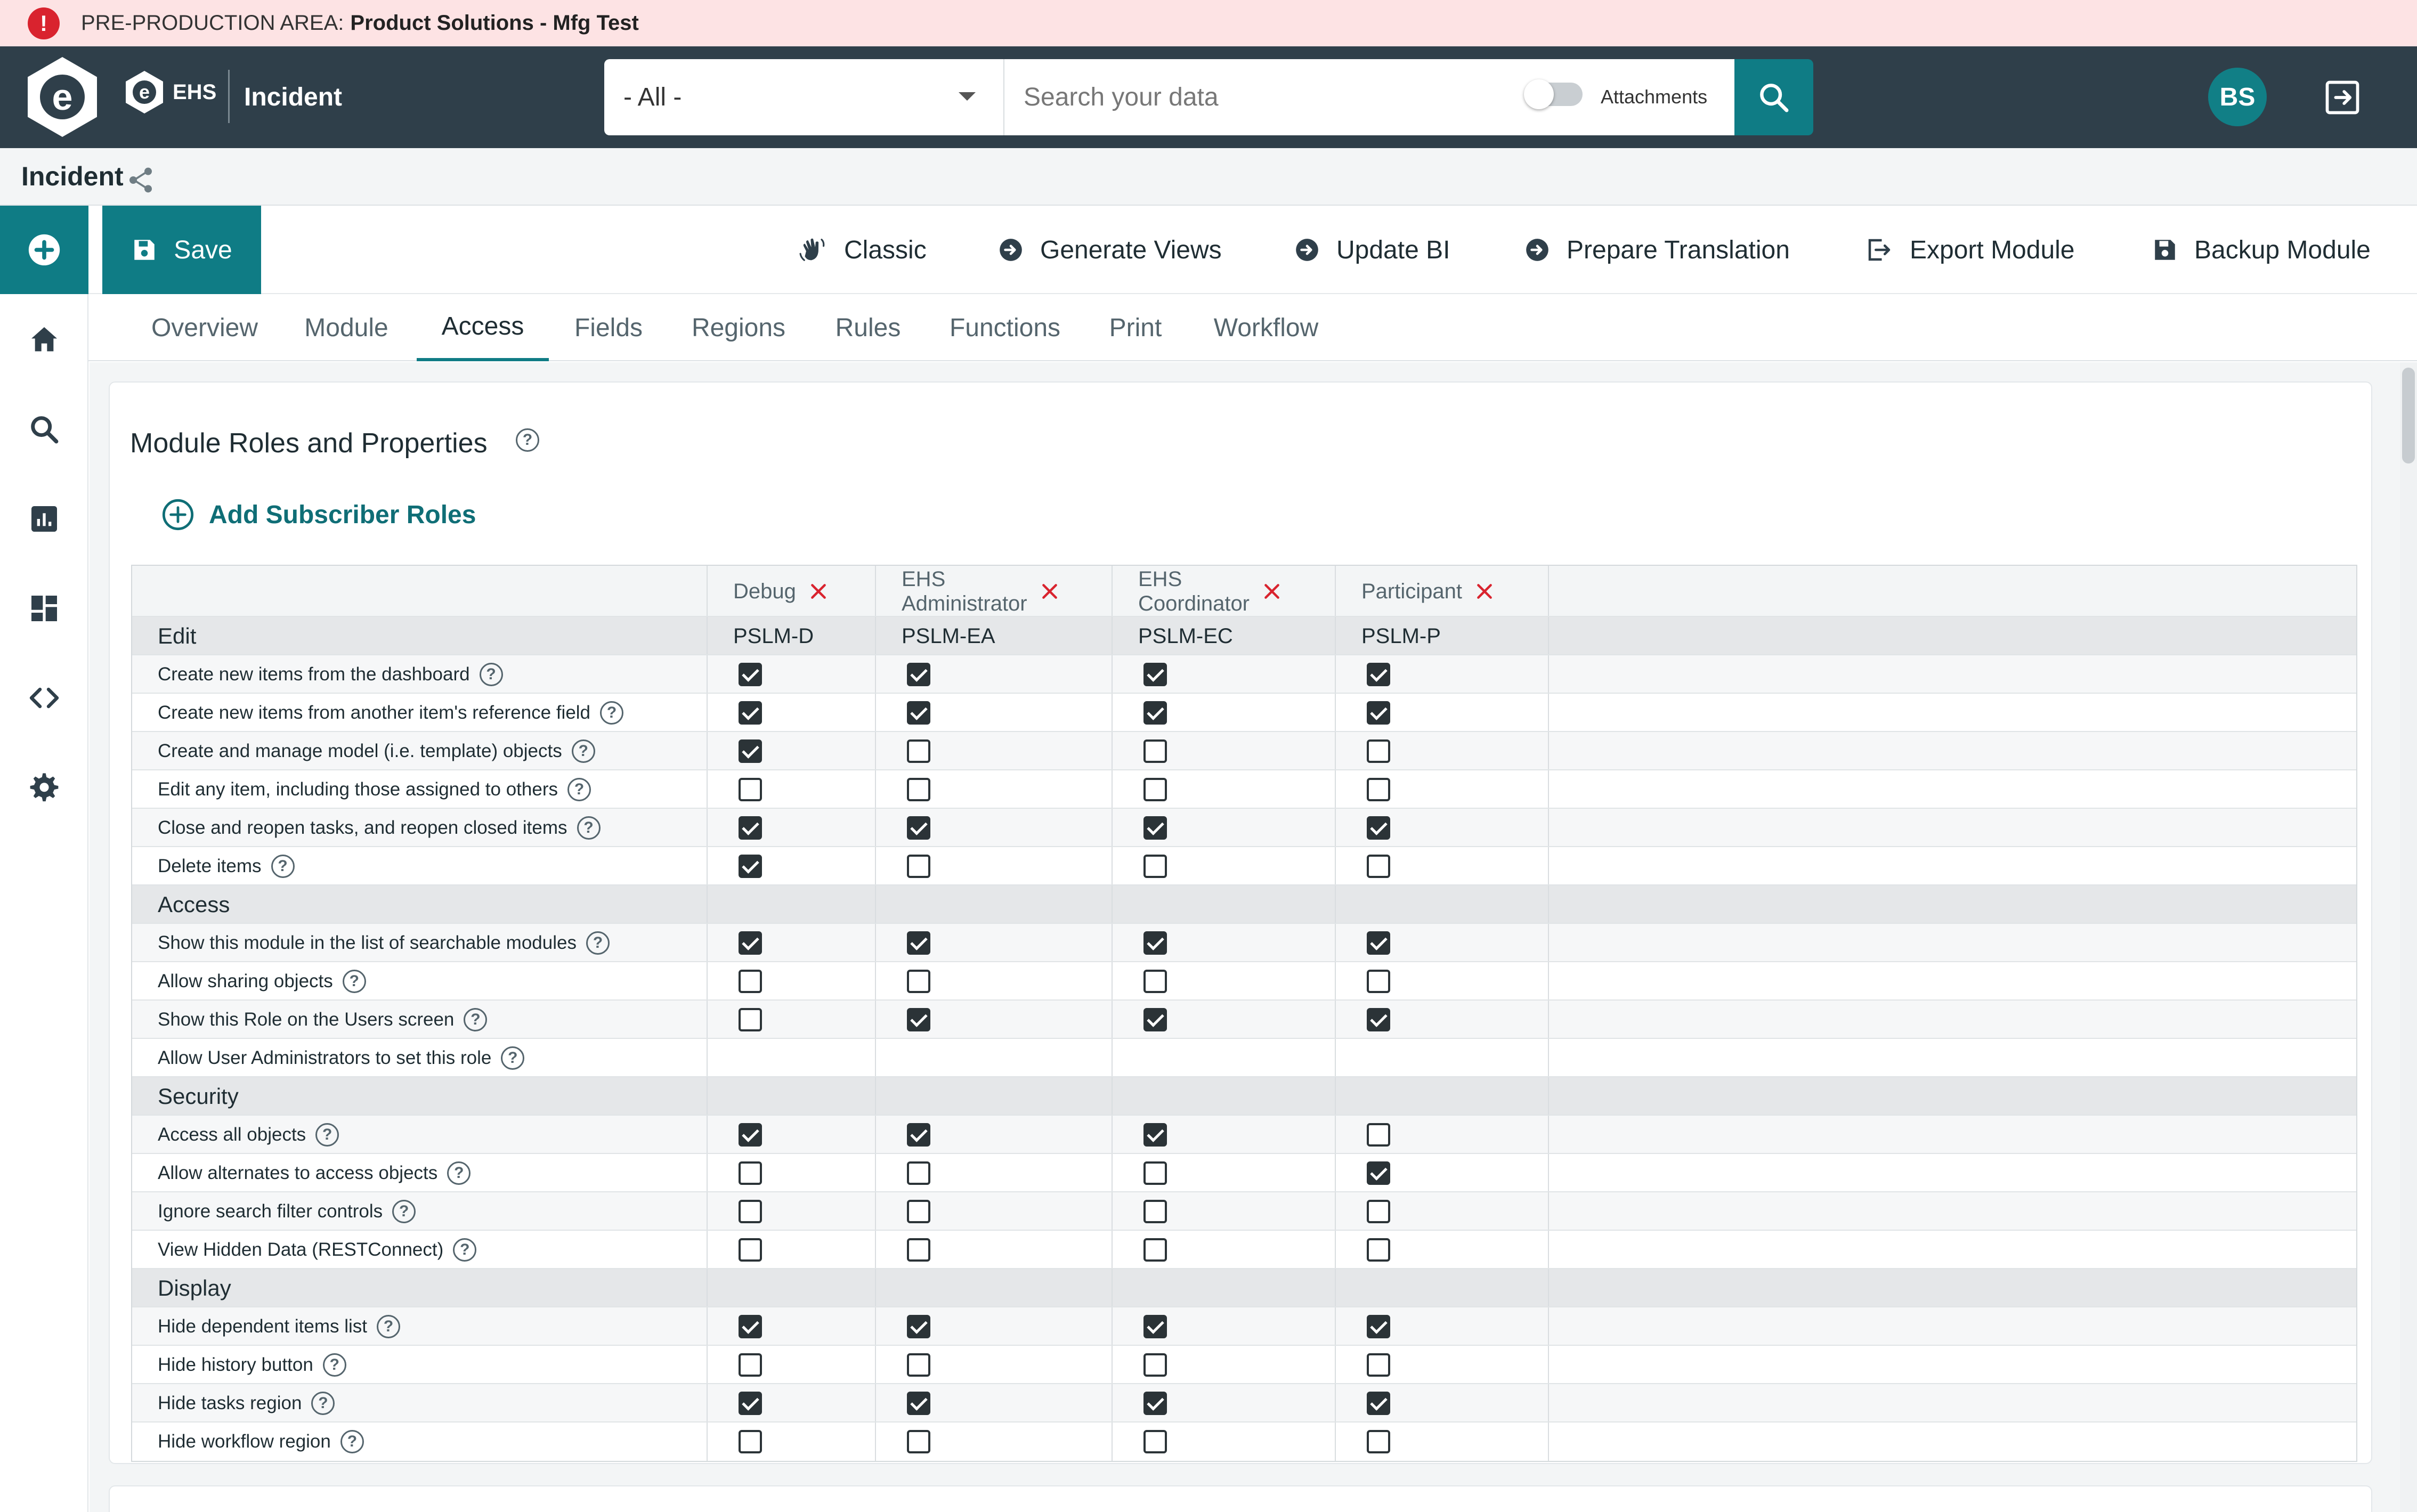  What do you see at coordinates (205, 327) in the screenshot?
I see `tab-overview: Overview` at bounding box center [205, 327].